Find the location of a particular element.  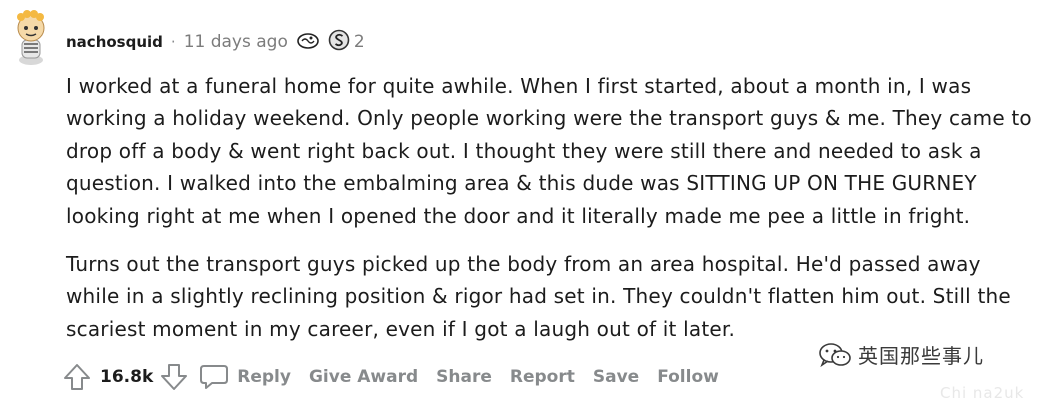

save-button: Save is located at coordinates (616, 377).